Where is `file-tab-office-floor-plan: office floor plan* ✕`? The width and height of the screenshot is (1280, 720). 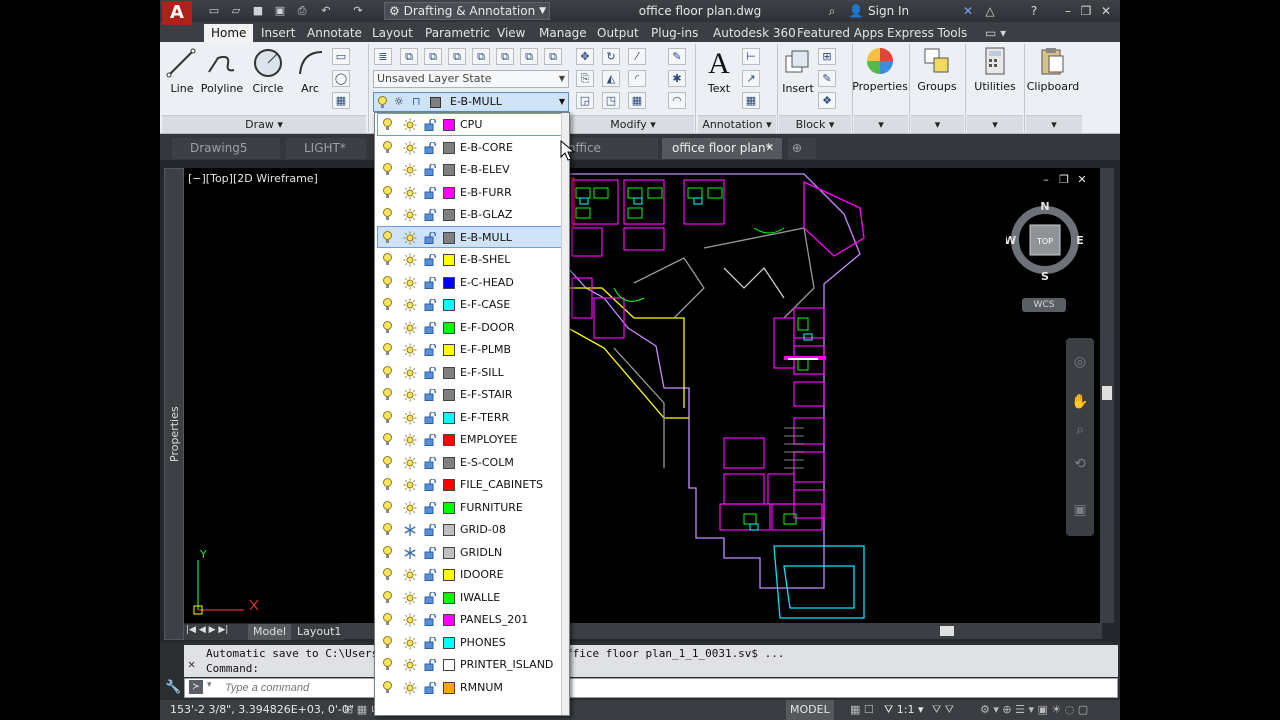
file-tab-office-floor-plan: office floor plan* ✕ is located at coordinates (722, 148).